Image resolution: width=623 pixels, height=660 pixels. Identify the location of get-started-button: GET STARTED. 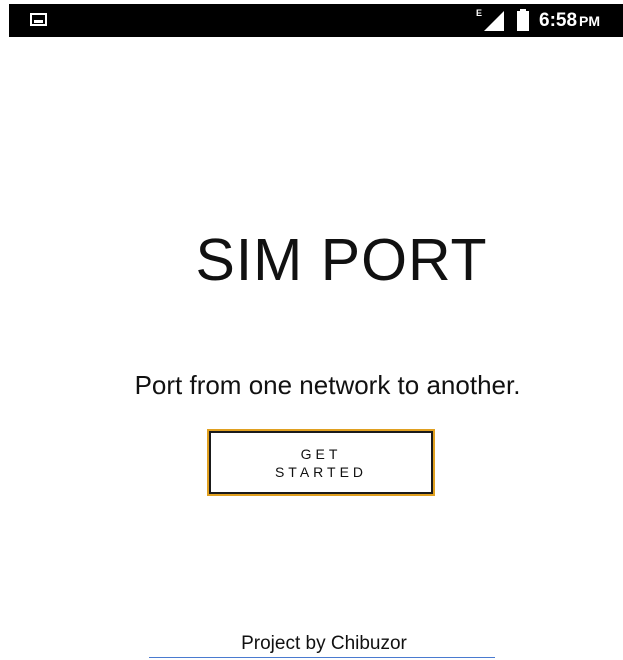
(321, 462).